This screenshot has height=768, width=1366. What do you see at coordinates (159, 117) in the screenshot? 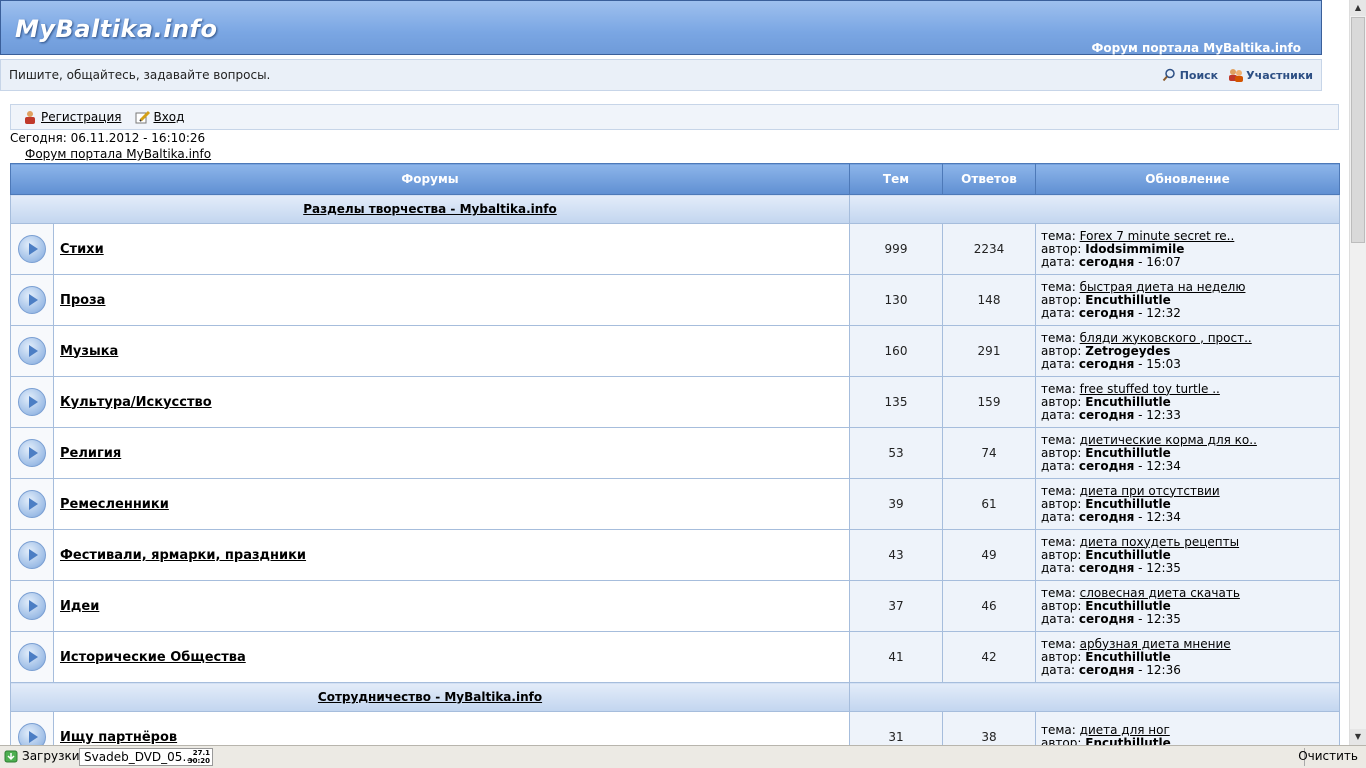
I see `login-link: Вход` at bounding box center [159, 117].